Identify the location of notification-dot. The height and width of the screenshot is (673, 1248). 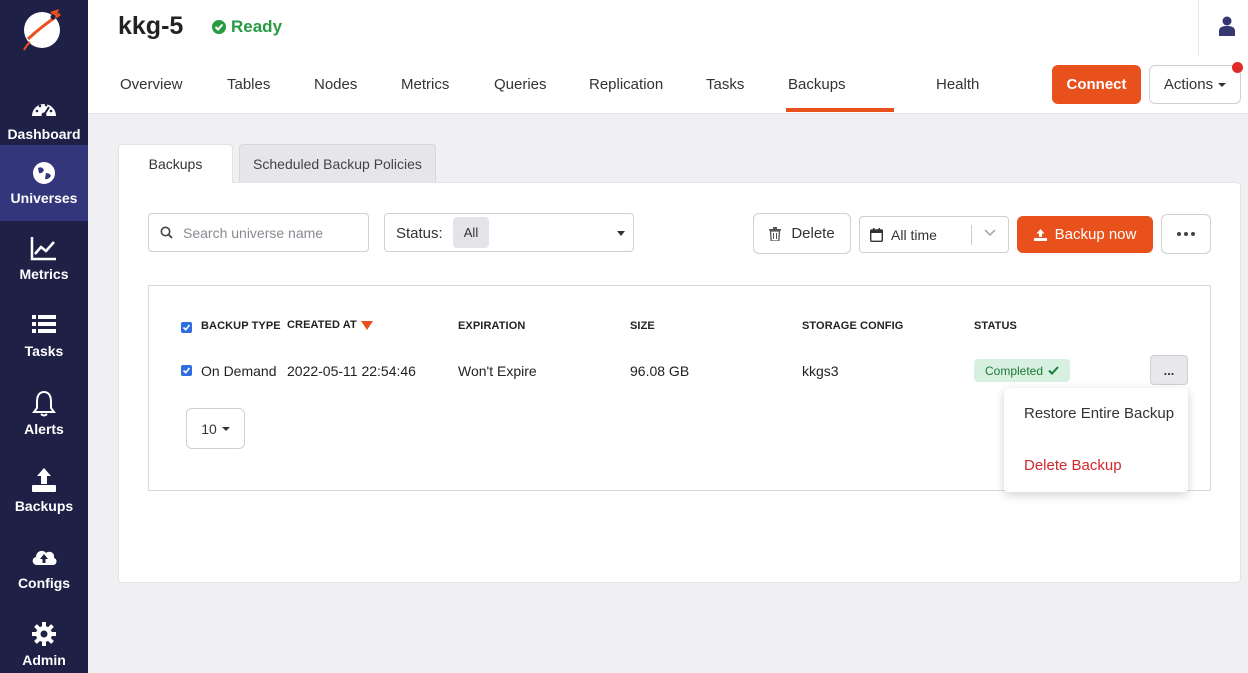
(1237, 67).